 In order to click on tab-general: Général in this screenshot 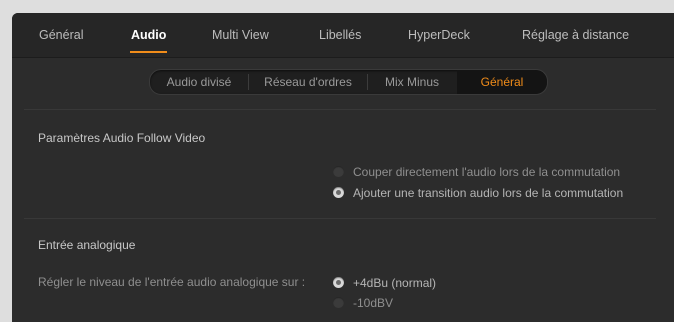, I will do `click(61, 35)`.